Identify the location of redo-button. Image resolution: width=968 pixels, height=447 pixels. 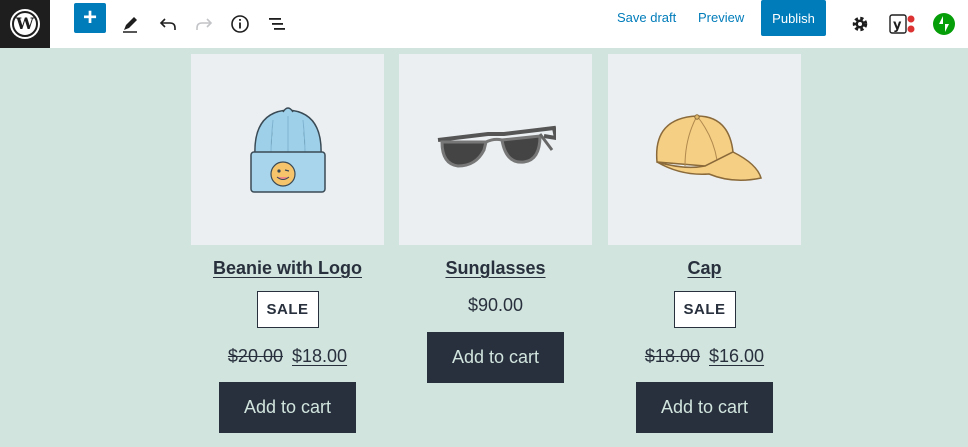
(204, 24).